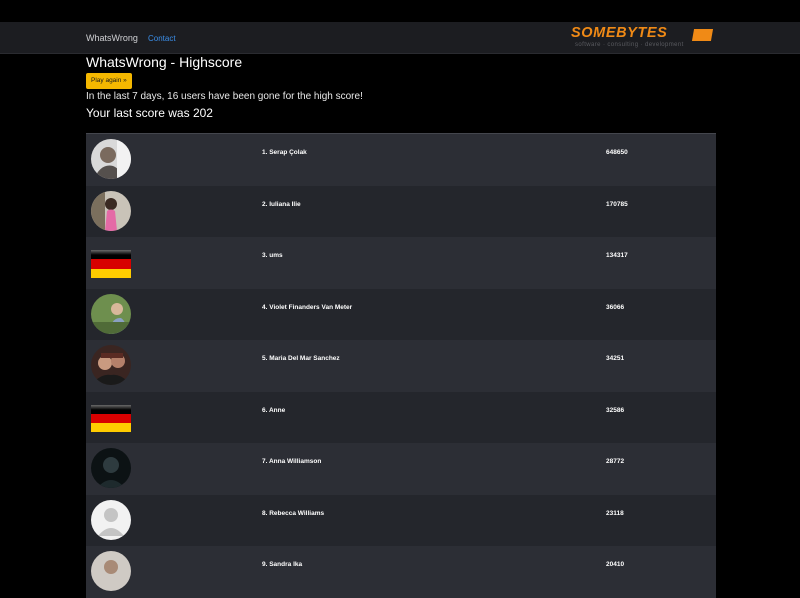 The height and width of the screenshot is (598, 800). Describe the element at coordinates (615, 564) in the screenshot. I see `player-score: 20410` at that location.